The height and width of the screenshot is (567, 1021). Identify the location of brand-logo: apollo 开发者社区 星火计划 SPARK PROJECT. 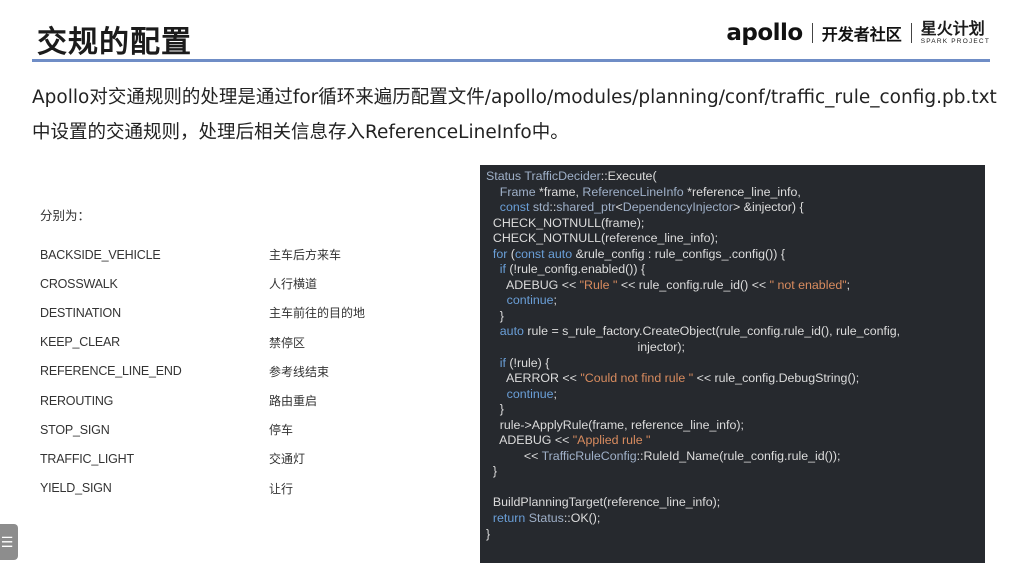
(858, 33).